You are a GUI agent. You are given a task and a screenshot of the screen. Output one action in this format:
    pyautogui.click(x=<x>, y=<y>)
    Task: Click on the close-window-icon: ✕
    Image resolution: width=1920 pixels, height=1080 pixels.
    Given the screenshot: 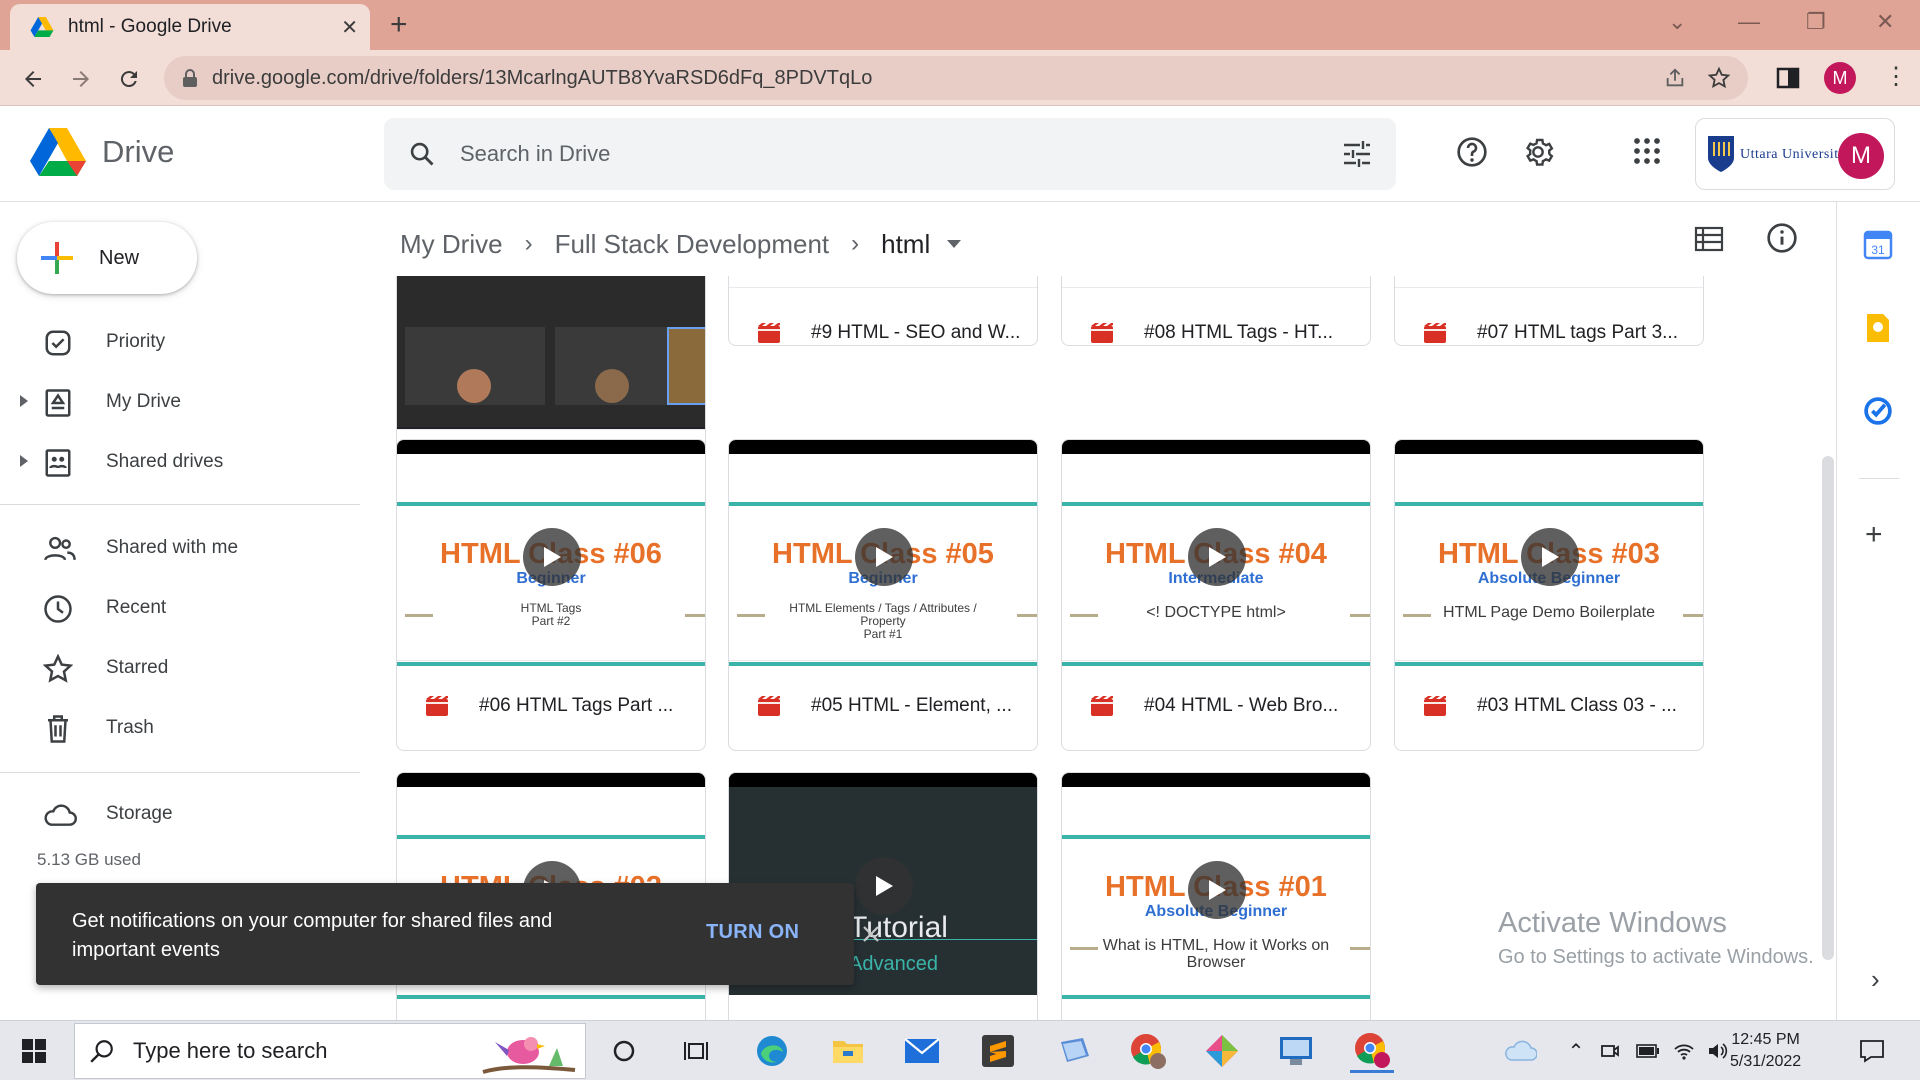 What is the action you would take?
    pyautogui.click(x=1885, y=22)
    